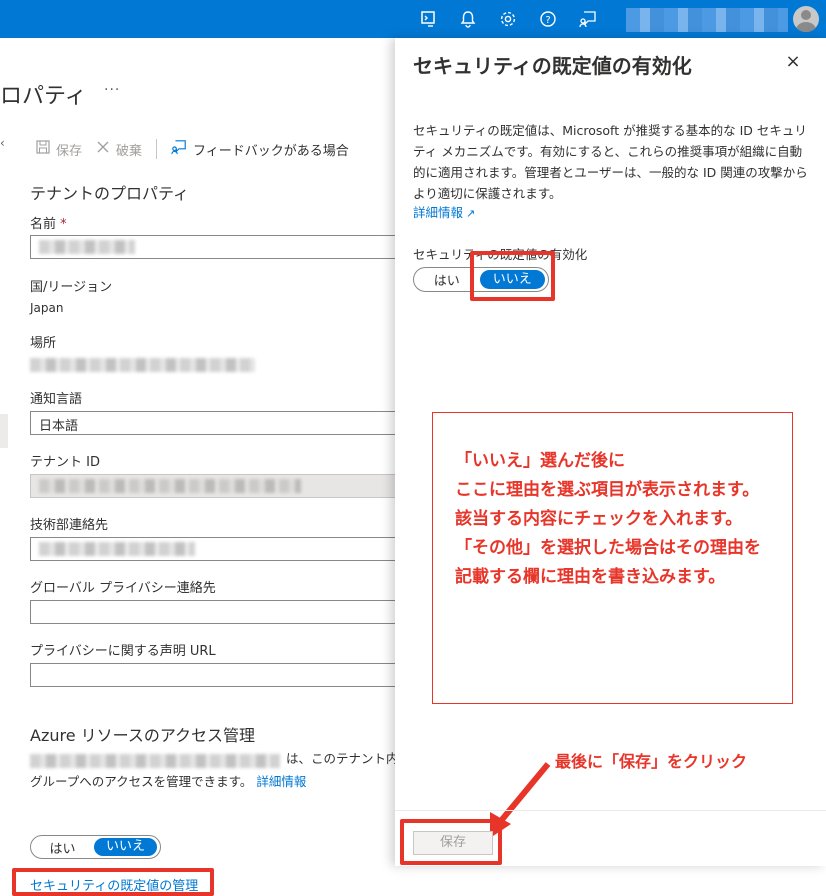  What do you see at coordinates (793, 62) in the screenshot?
I see `close-icon: ×` at bounding box center [793, 62].